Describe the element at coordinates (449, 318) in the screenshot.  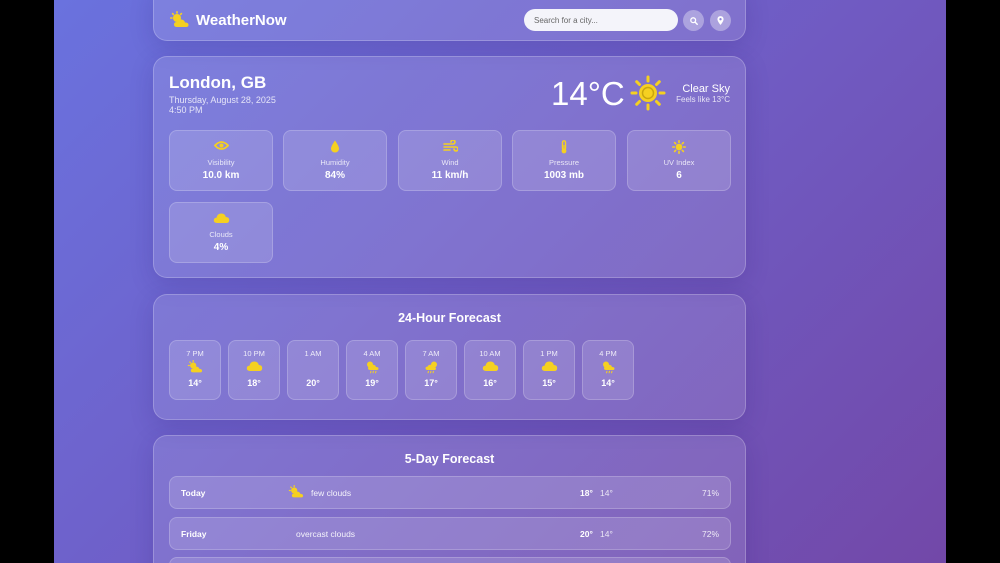
I see `hourly-title: 24-Hour Forecast` at that location.